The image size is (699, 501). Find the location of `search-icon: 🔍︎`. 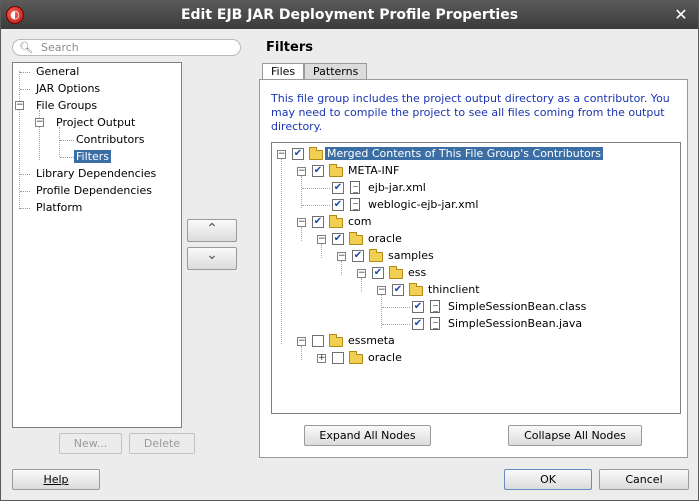

search-icon: 🔍︎ is located at coordinates (26, 47).